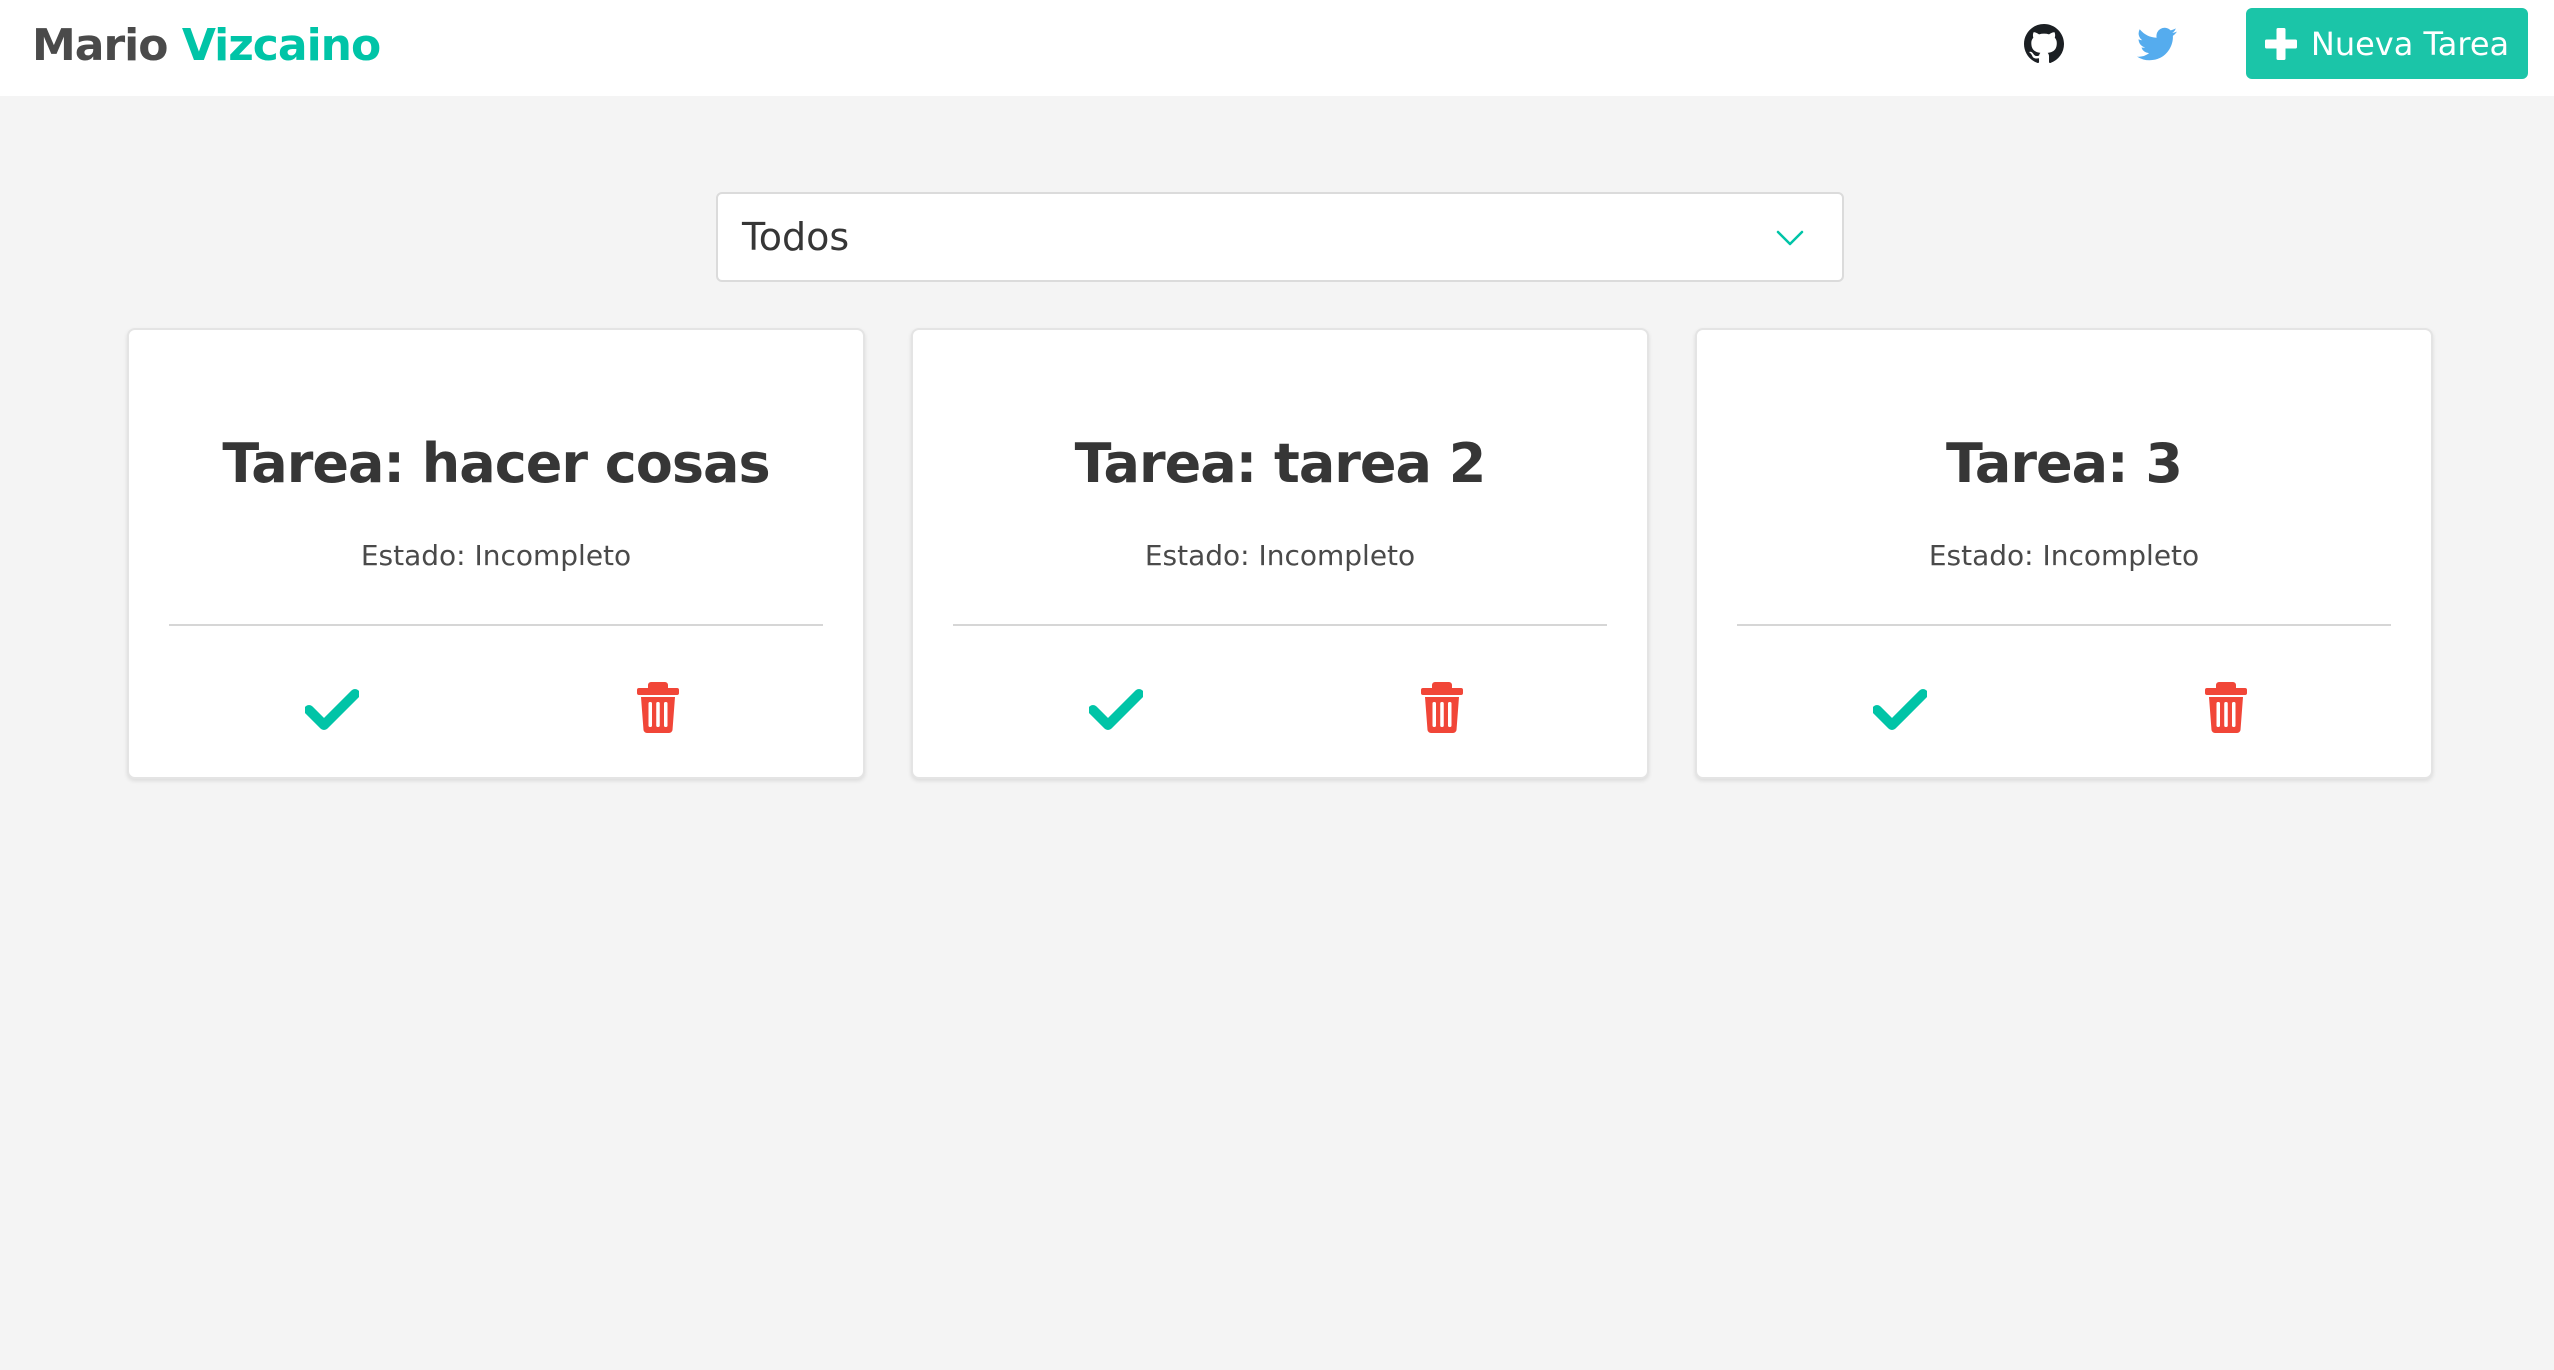 The image size is (2554, 1370). Describe the element at coordinates (1280, 463) in the screenshot. I see `task-title: Tarea: tarea 2` at that location.